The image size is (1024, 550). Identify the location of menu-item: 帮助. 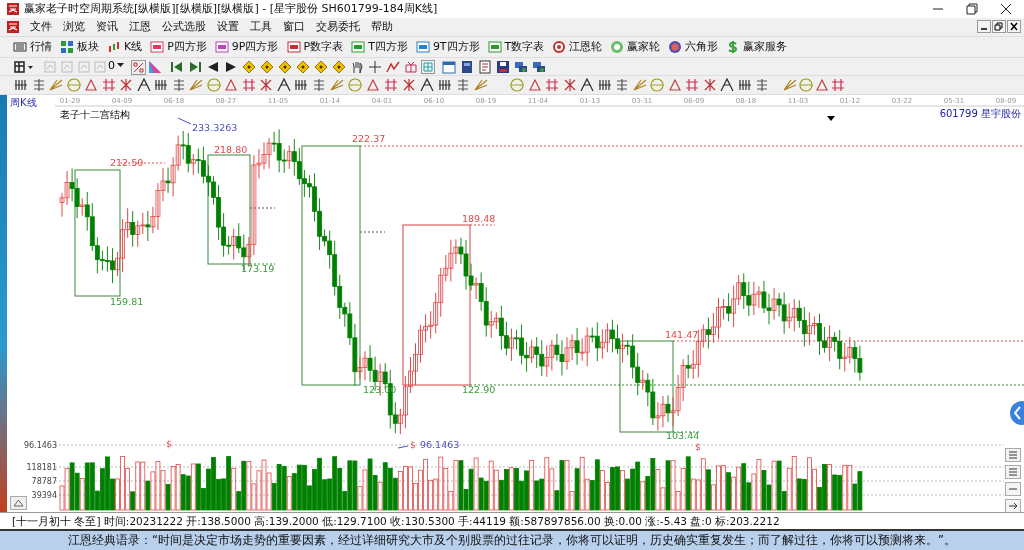
(382, 27).